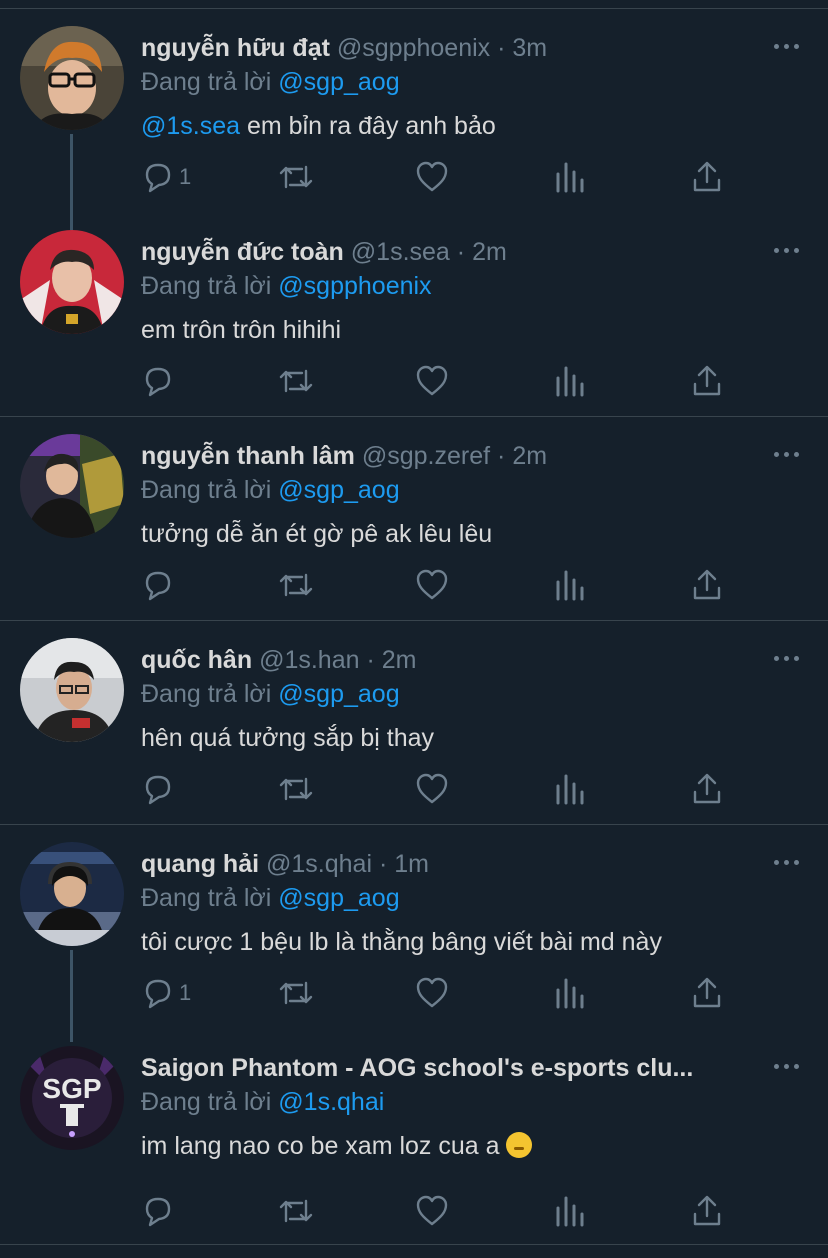 This screenshot has width=828, height=1258. Describe the element at coordinates (411, 864) in the screenshot. I see `timestamp: 1m` at that location.